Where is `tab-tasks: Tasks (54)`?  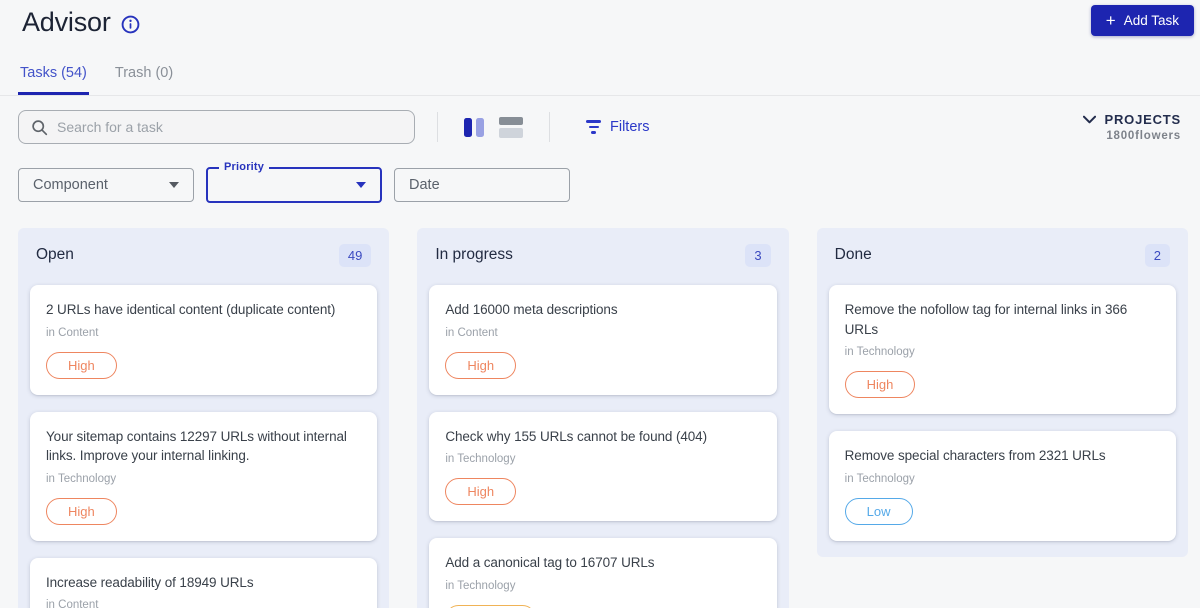 tab-tasks: Tasks (54) is located at coordinates (53, 80).